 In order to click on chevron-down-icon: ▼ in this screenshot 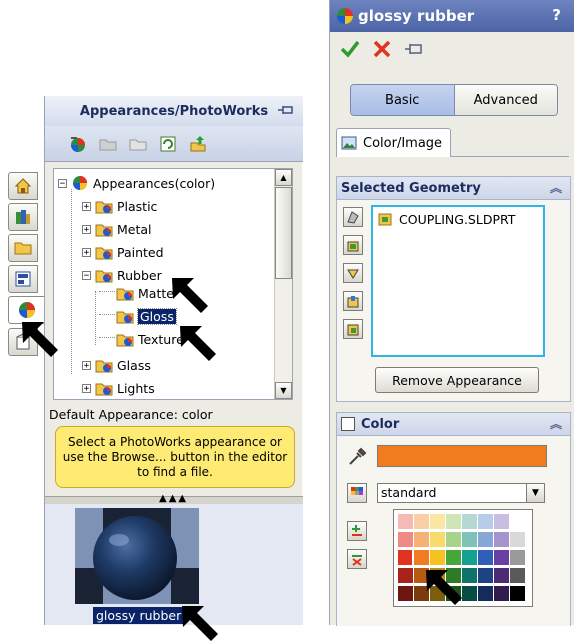, I will do `click(535, 493)`.